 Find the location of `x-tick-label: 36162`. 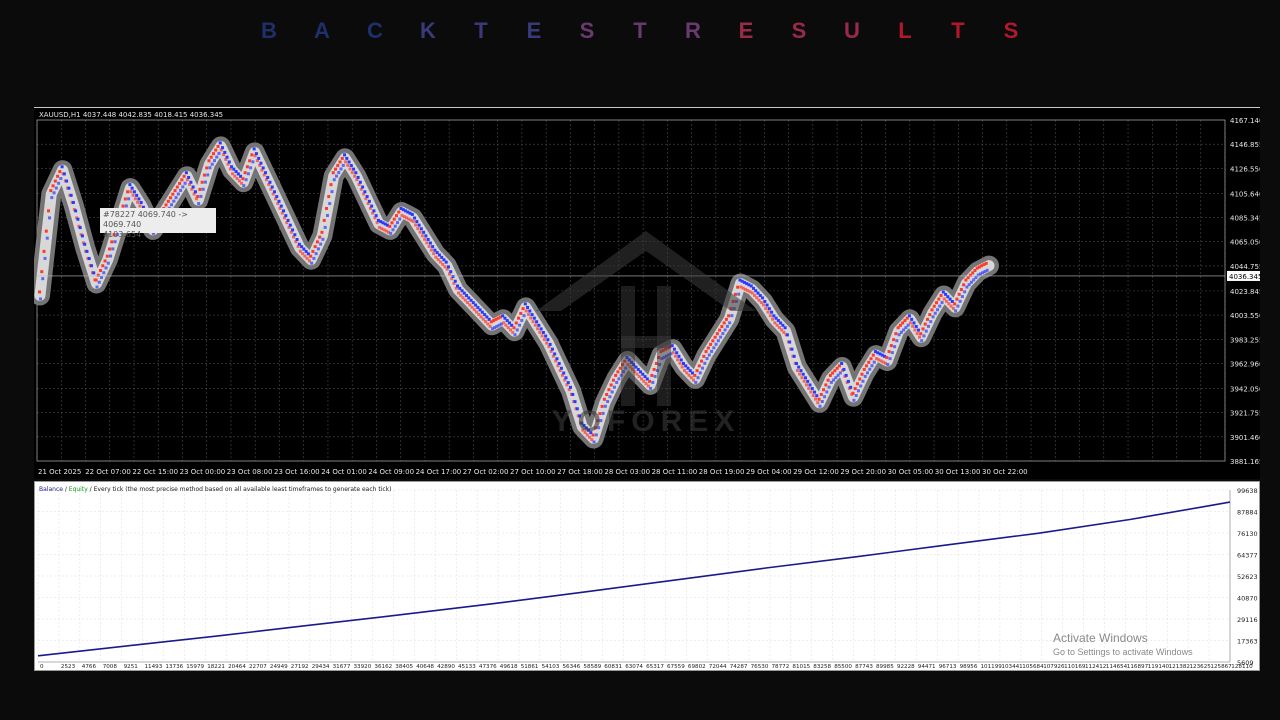

x-tick-label: 36162 is located at coordinates (383, 667).